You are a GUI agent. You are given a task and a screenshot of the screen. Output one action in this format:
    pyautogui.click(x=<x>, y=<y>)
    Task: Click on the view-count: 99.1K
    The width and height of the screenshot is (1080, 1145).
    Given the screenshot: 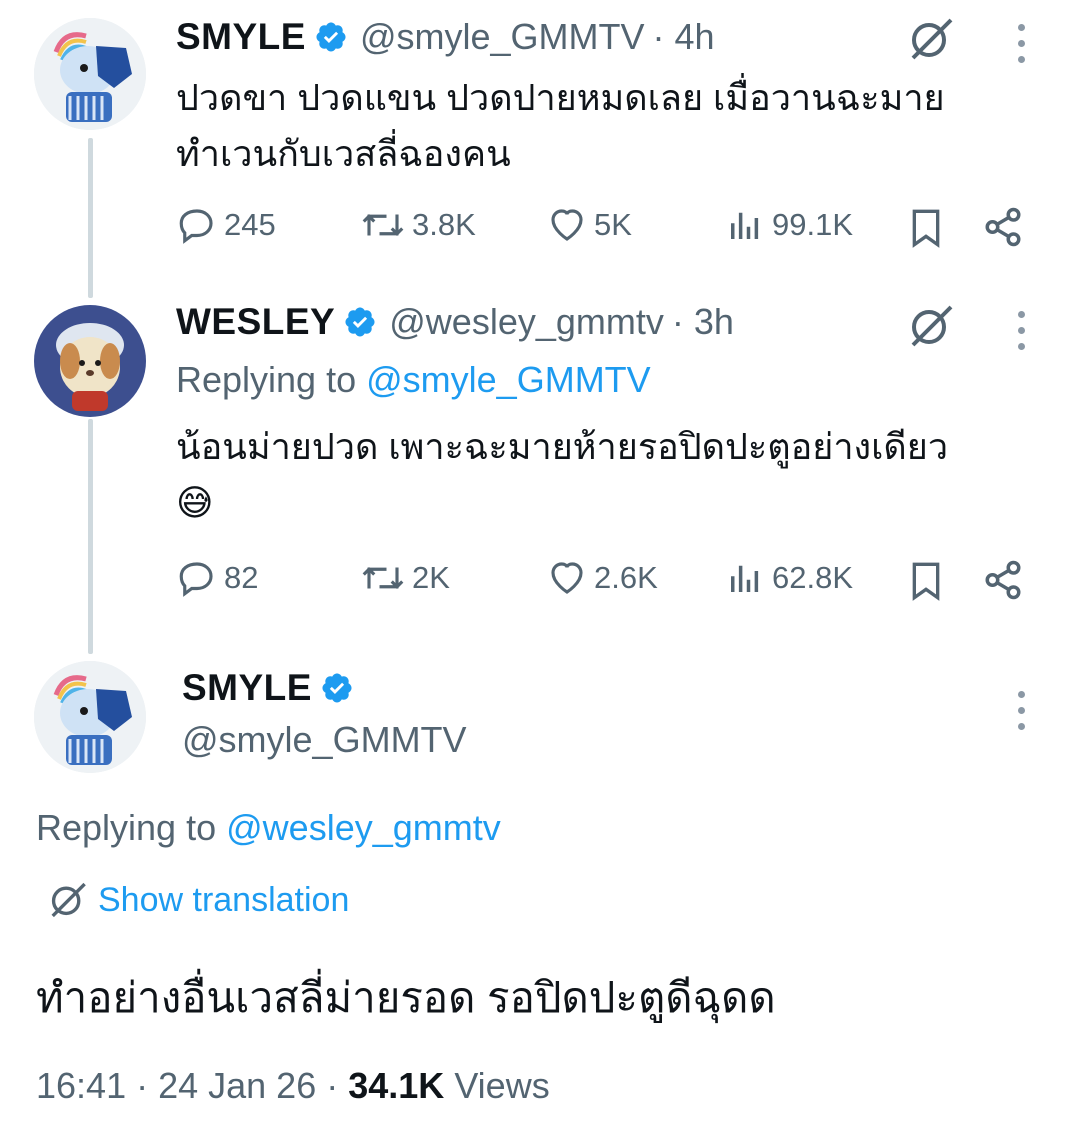 What is the action you would take?
    pyautogui.click(x=813, y=224)
    